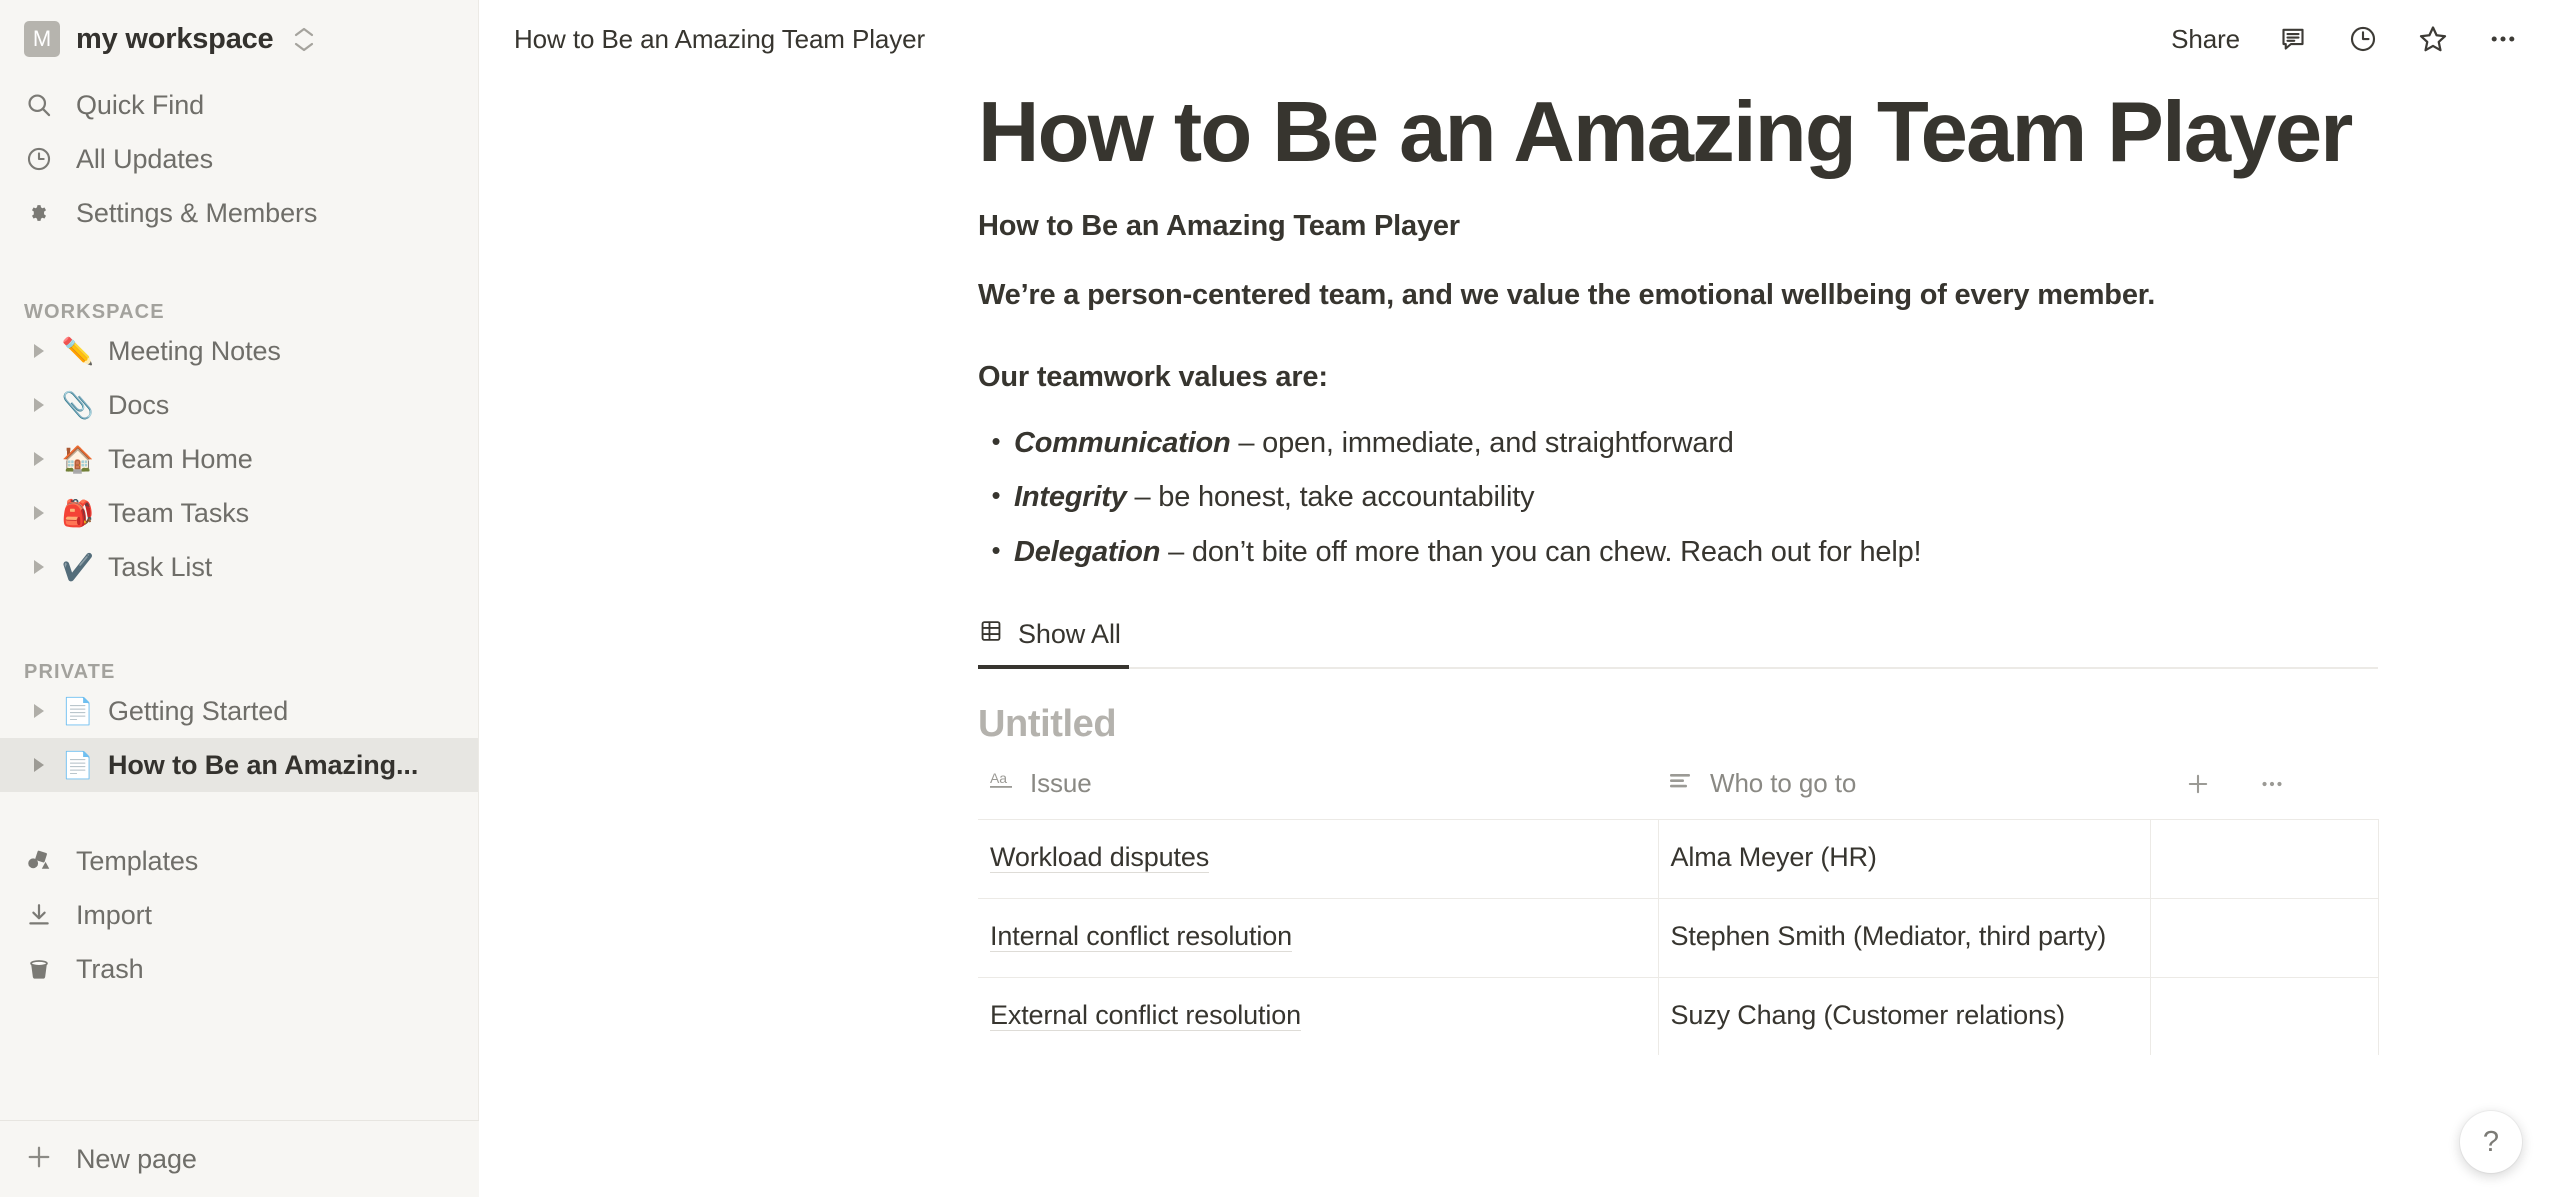 This screenshot has height=1197, width=2560. What do you see at coordinates (39, 105) in the screenshot?
I see `search-icon` at bounding box center [39, 105].